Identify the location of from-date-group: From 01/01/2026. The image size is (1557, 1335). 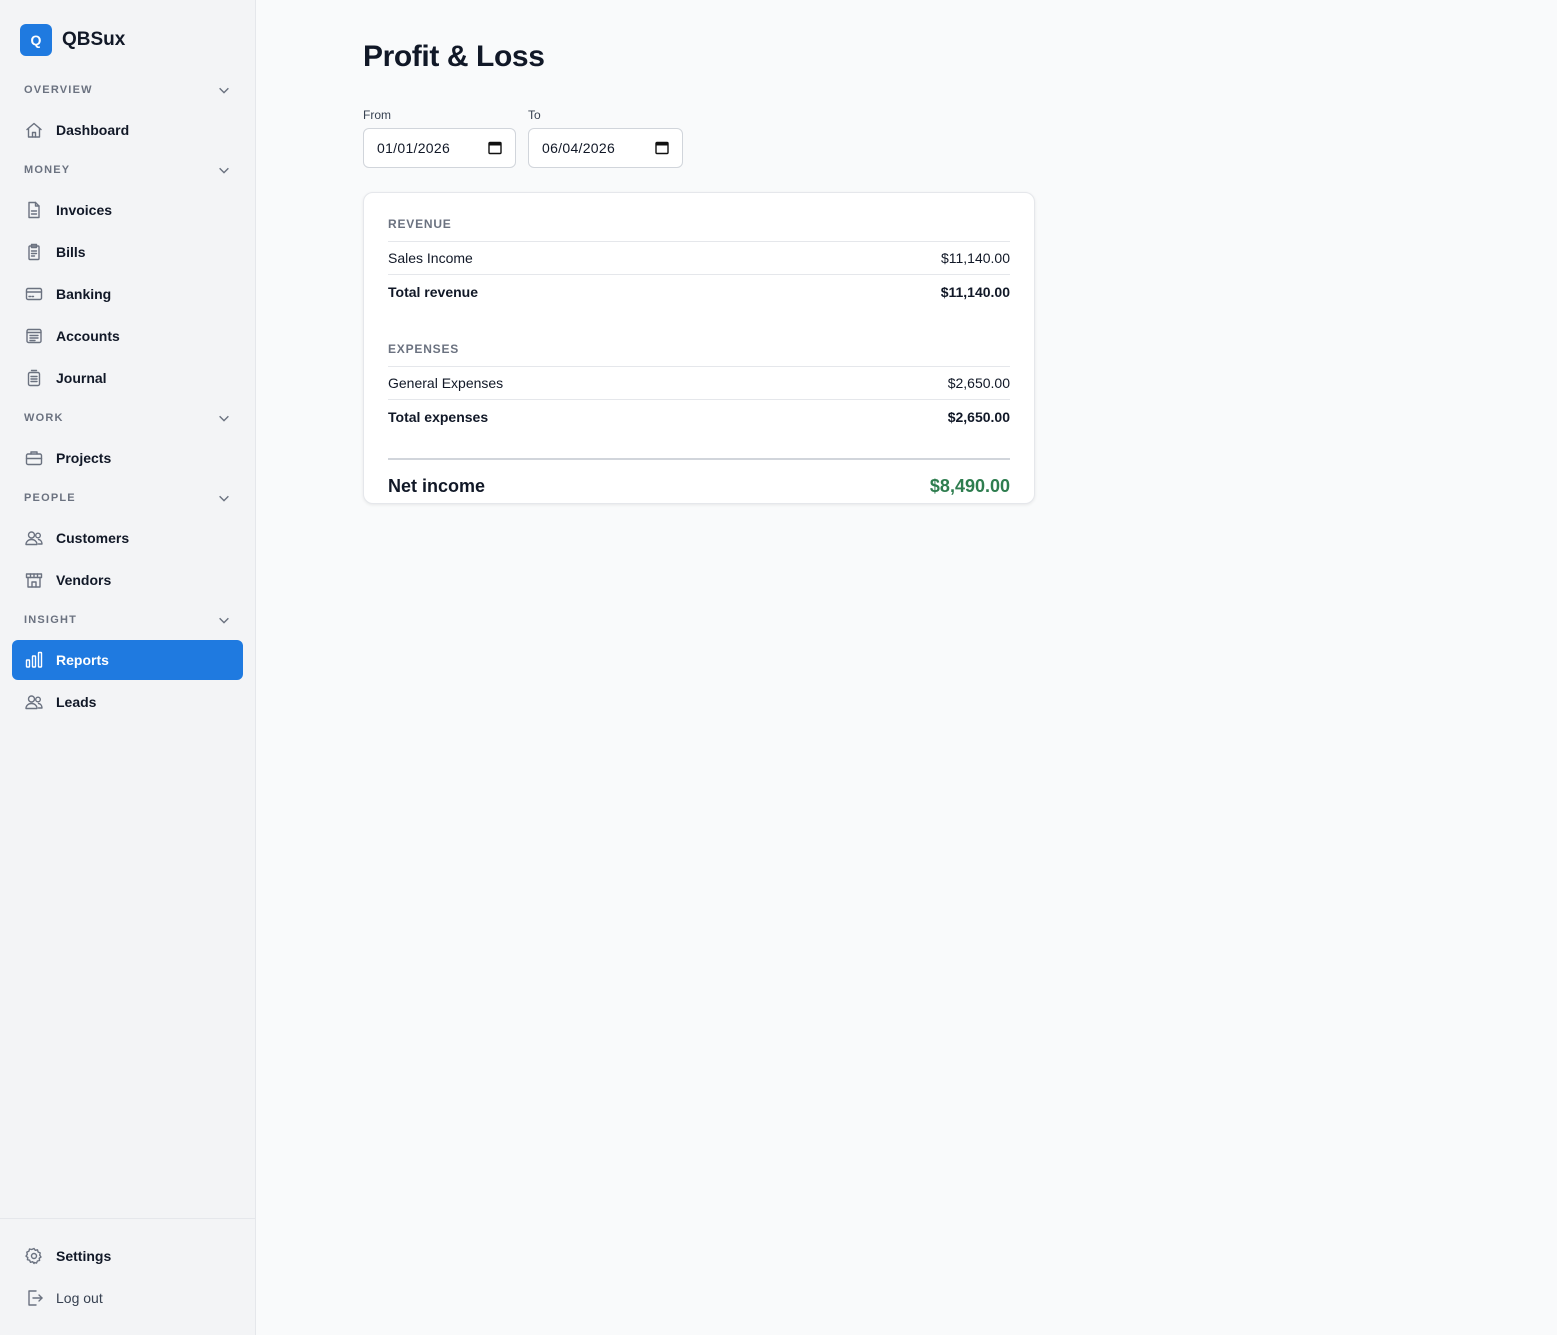
(439, 138).